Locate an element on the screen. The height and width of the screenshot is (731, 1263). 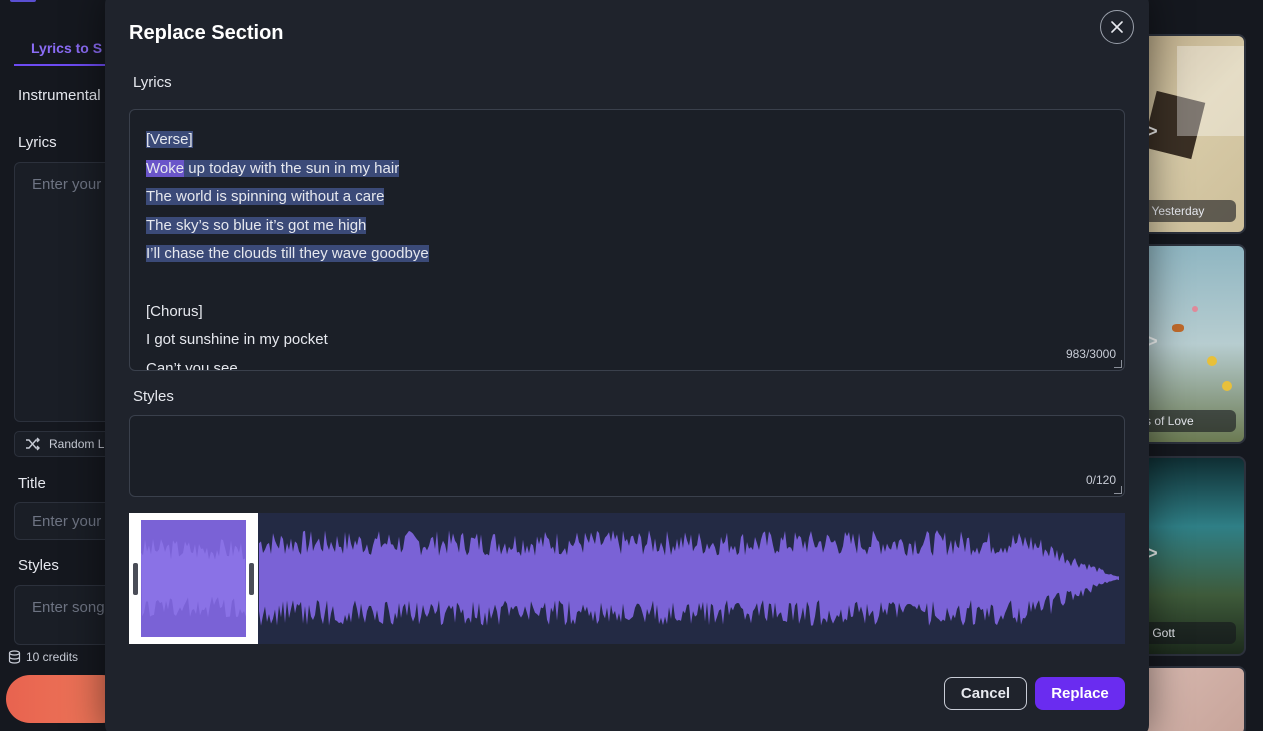
selected-text: [Verse] is located at coordinates (169, 139).